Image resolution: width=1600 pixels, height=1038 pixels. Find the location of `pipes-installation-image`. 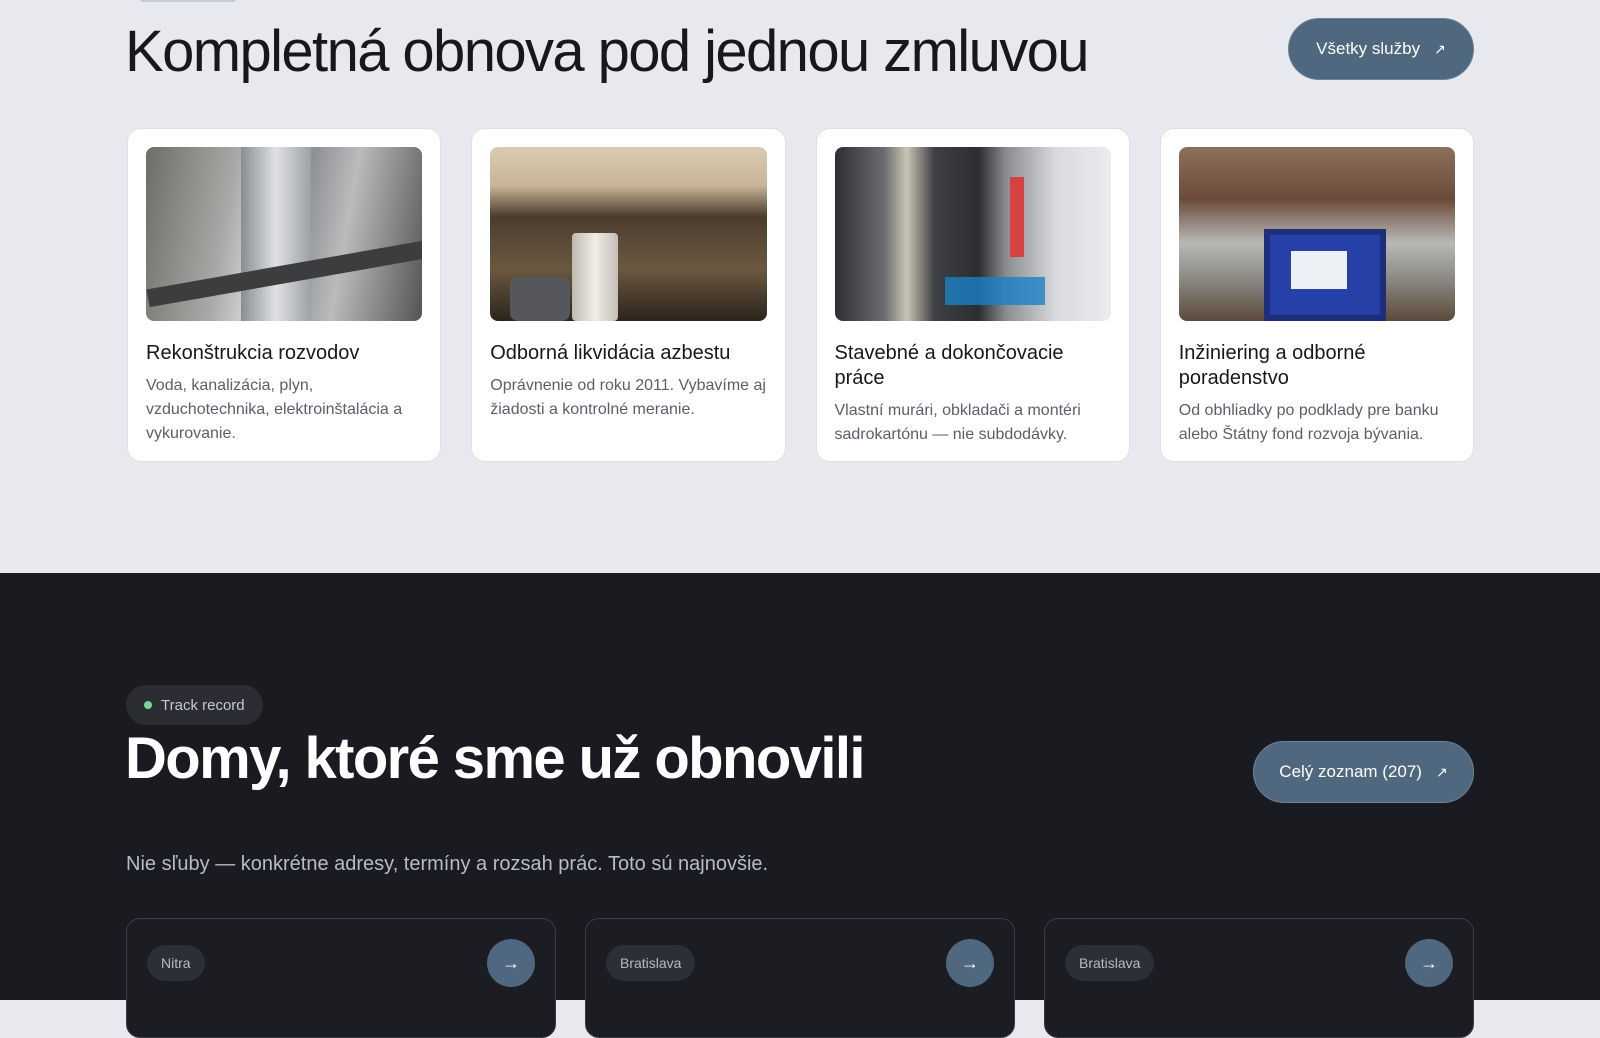

pipes-installation-image is located at coordinates (972, 234).